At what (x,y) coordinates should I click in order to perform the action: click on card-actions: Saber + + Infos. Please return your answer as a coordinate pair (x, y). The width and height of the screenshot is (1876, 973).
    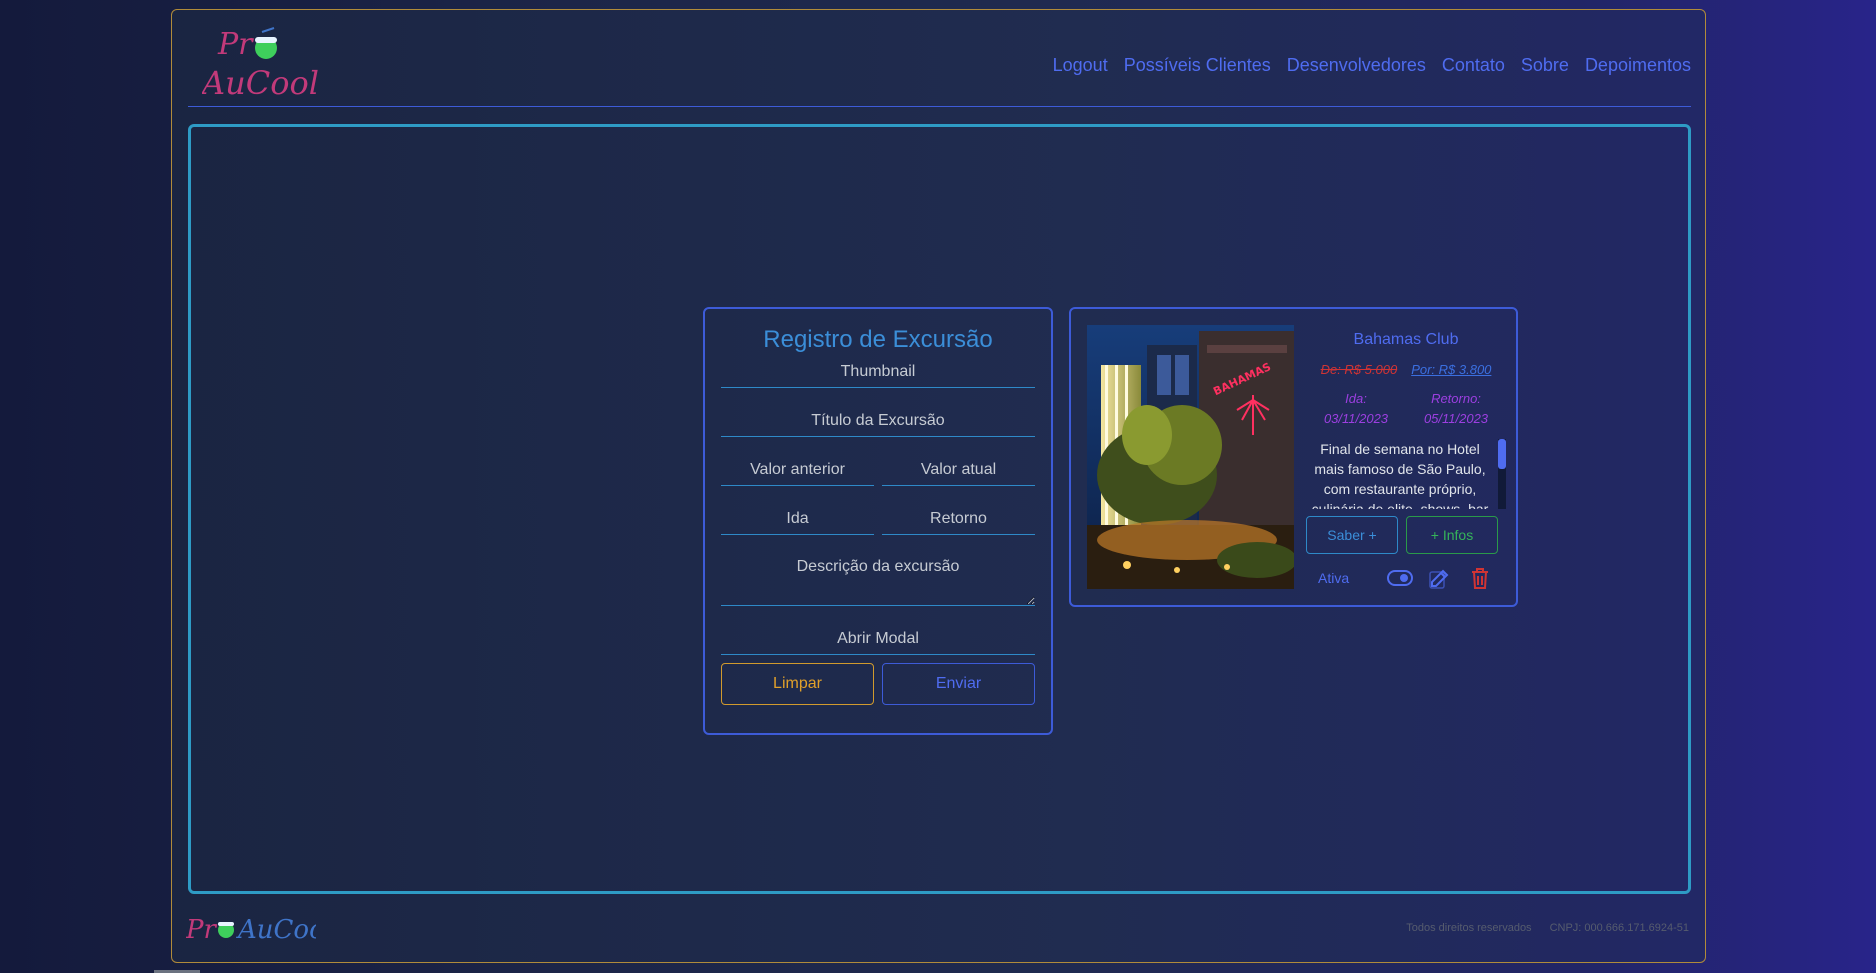
    Looking at the image, I should click on (1406, 535).